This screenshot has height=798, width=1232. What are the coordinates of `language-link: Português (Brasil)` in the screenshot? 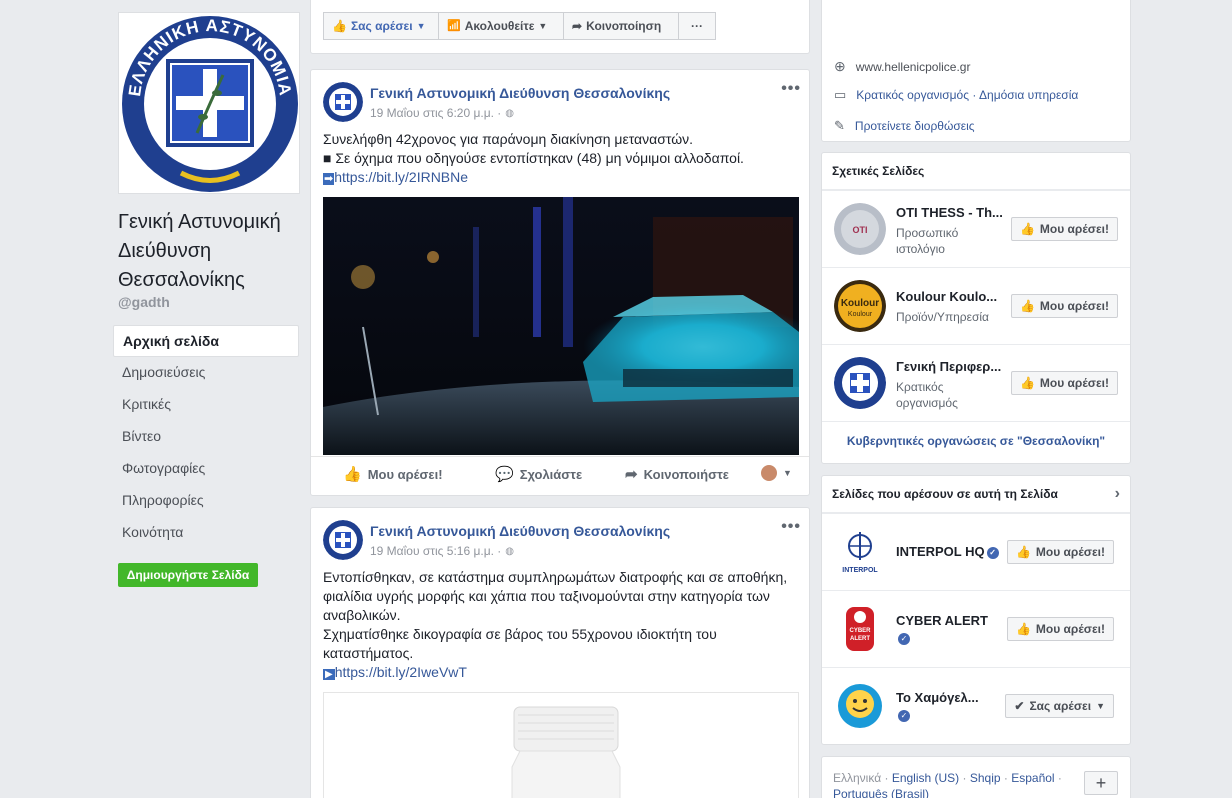 It's located at (881, 792).